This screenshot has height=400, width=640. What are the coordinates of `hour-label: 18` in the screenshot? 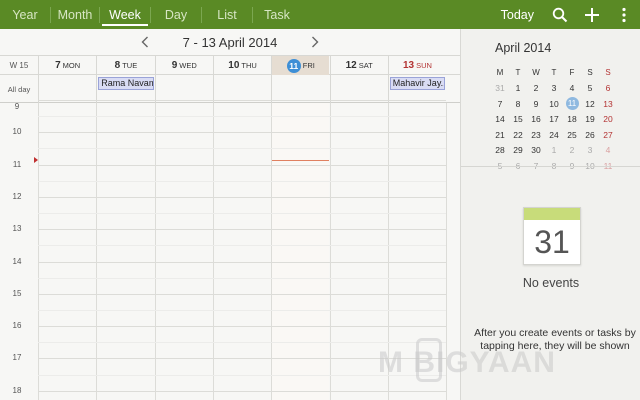 It's located at (17, 390).